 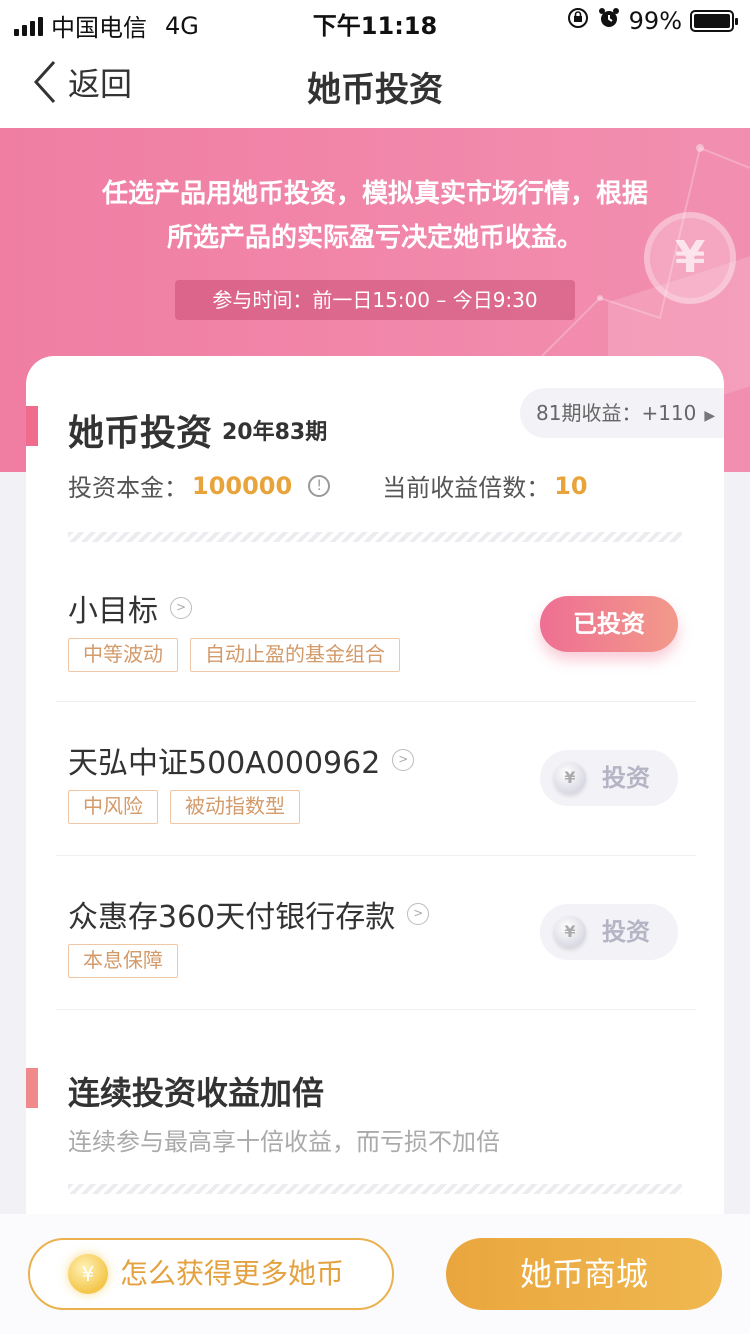 I want to click on banner-description: 任选产品用她币投资，模拟真实市场行情，根据 所选产品的实际盈亏决定她币收益。, so click(x=375, y=216).